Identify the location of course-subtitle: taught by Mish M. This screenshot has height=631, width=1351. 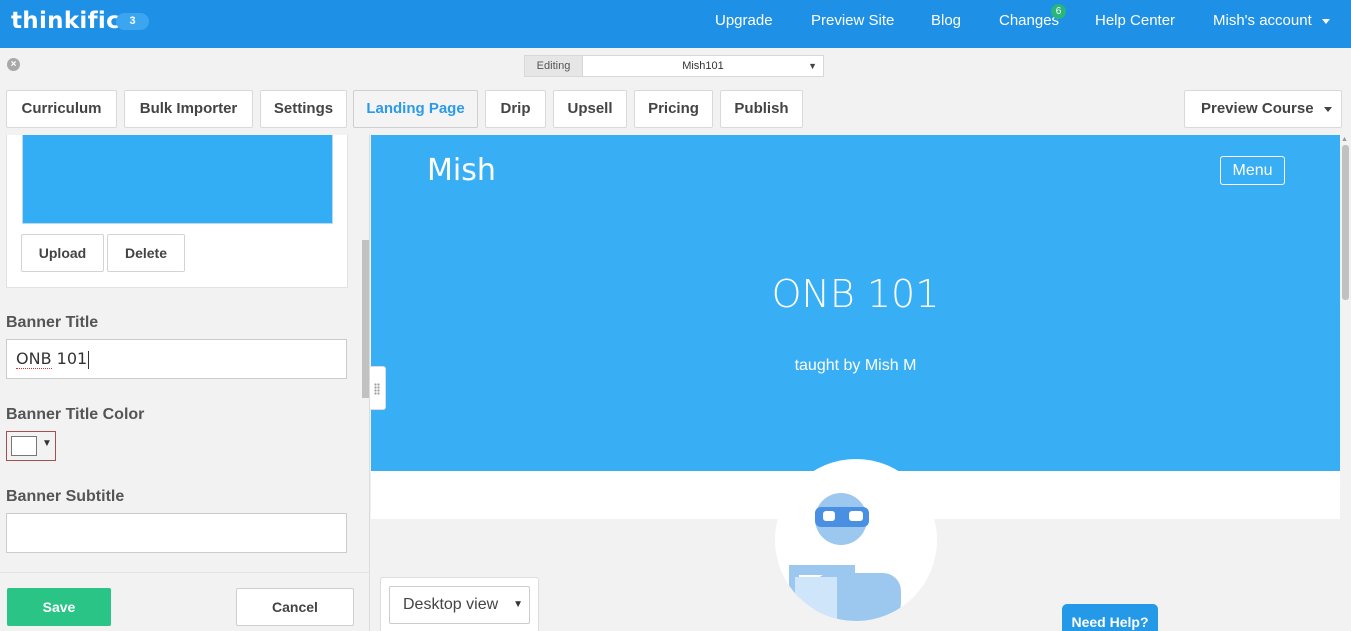
(855, 365).